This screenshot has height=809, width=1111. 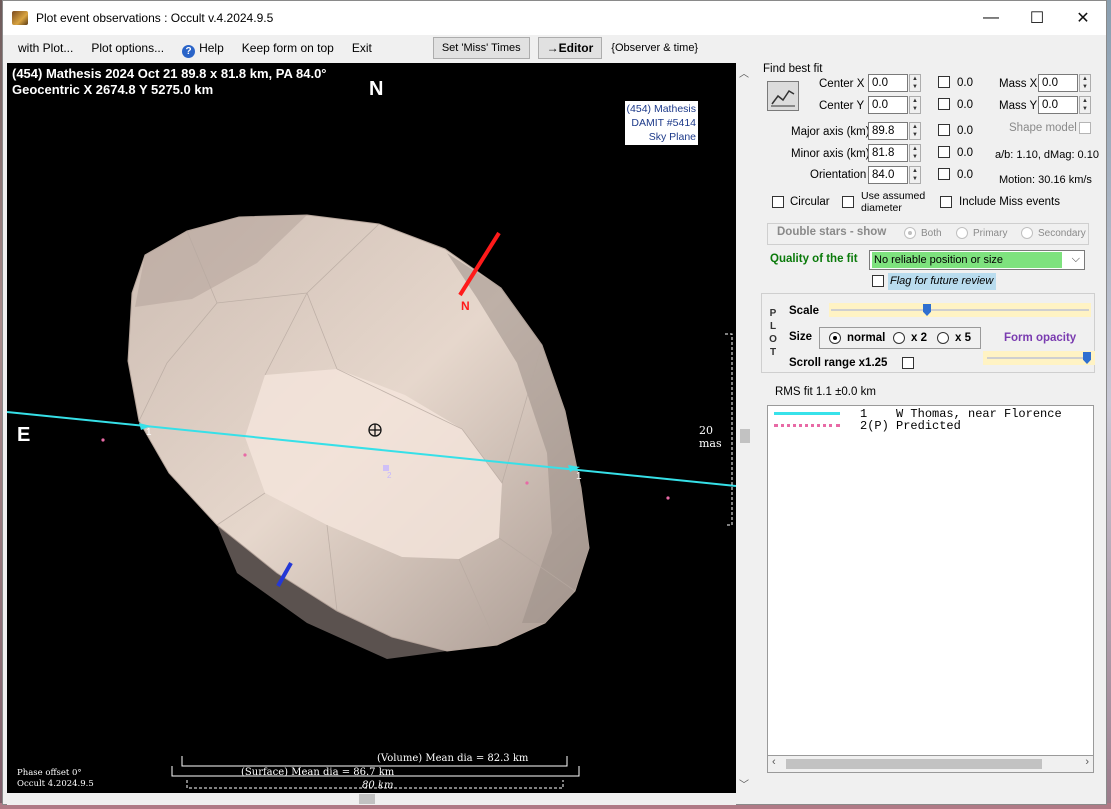 What do you see at coordinates (965, 175) in the screenshot?
I see `orientation-err: 0.0` at bounding box center [965, 175].